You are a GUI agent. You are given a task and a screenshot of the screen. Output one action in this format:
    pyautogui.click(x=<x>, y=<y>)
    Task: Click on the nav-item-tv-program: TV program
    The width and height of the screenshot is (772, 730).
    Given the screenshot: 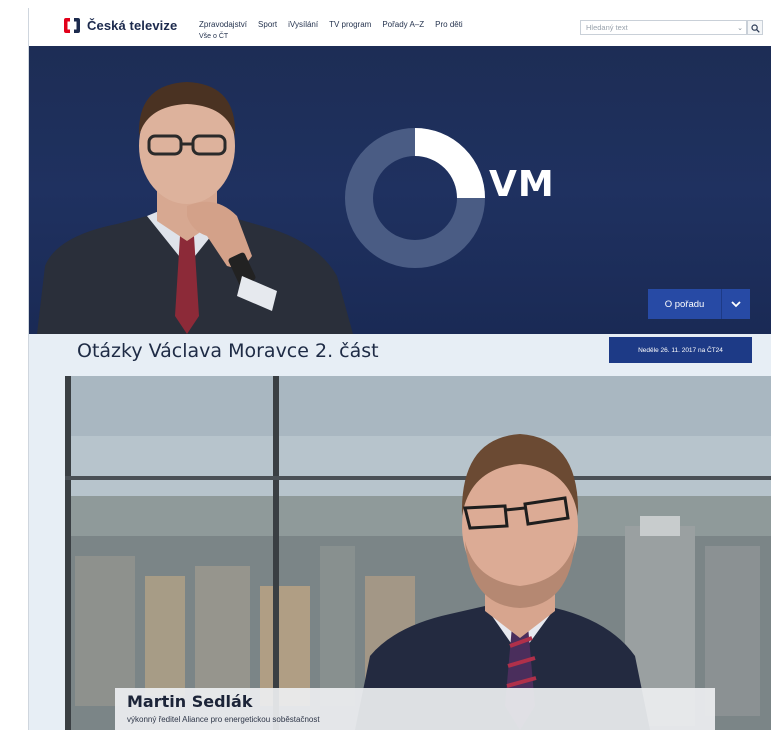 What is the action you would take?
    pyautogui.click(x=350, y=24)
    